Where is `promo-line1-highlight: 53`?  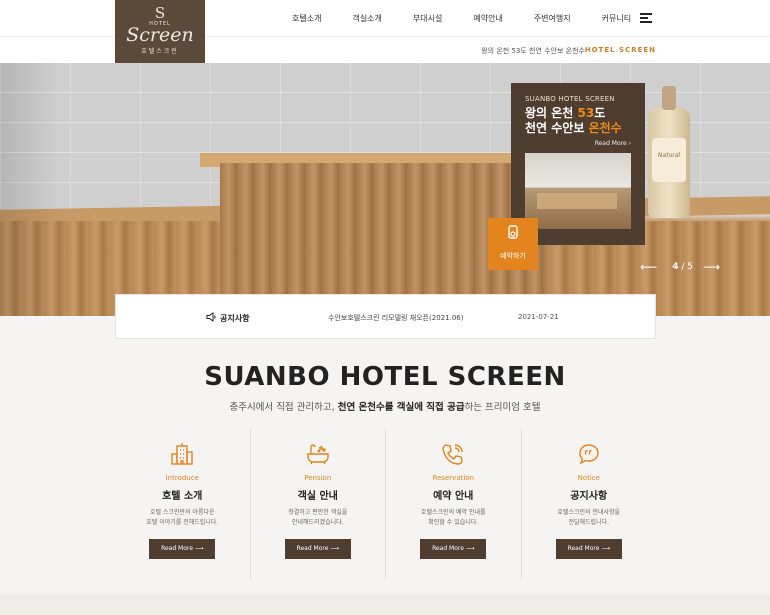 promo-line1-highlight: 53 is located at coordinates (586, 113).